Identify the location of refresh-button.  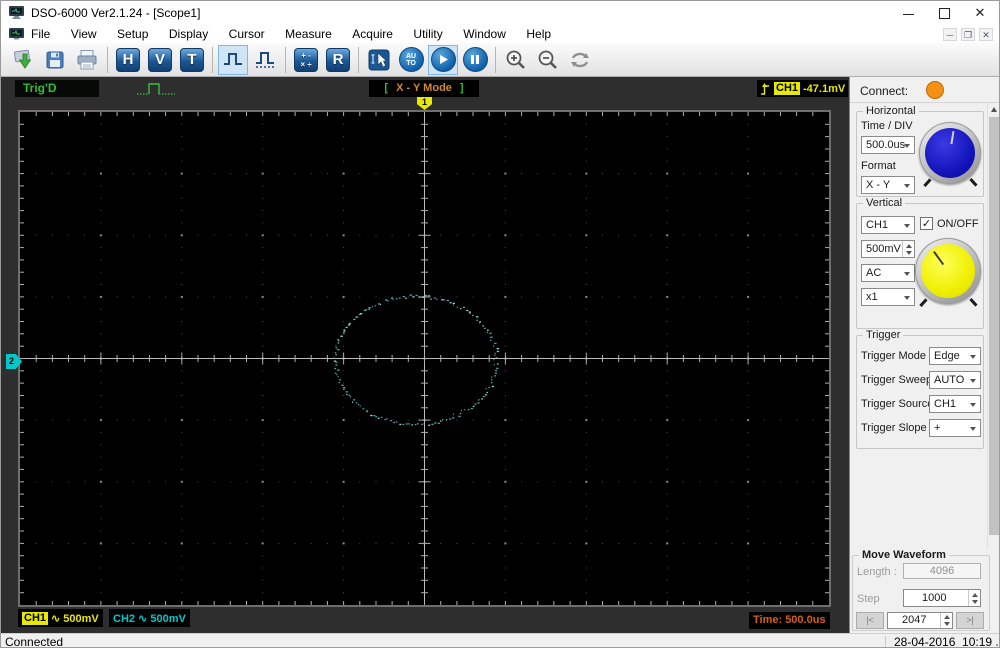
(580, 60).